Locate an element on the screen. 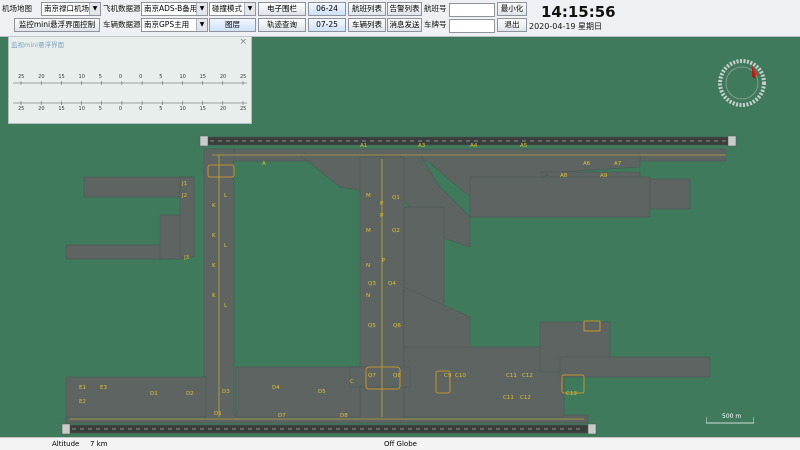  svg-text: A3 is located at coordinates (422, 146).